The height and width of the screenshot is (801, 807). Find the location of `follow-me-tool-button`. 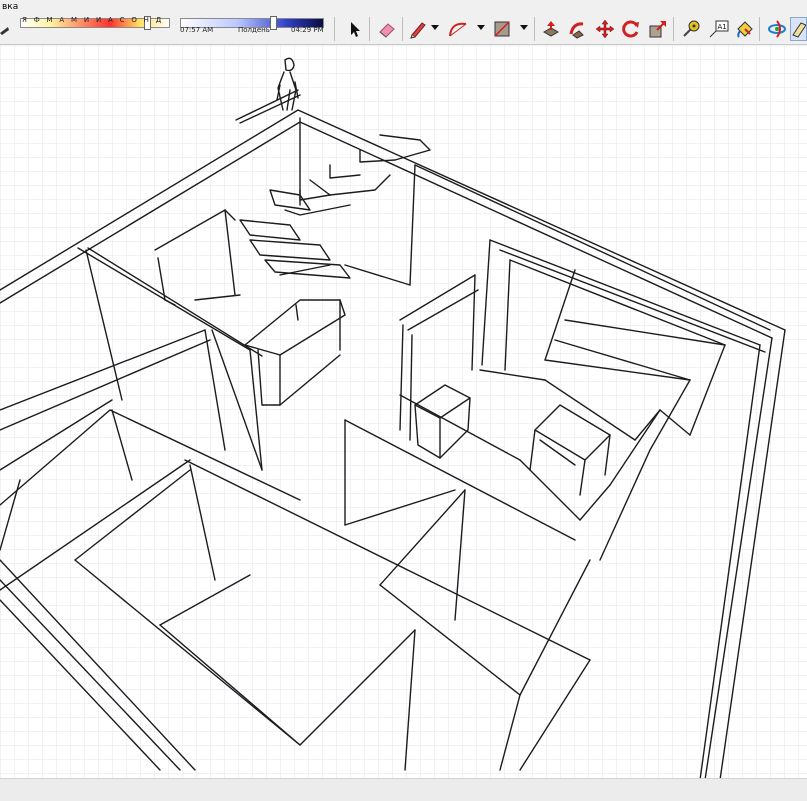

follow-me-tool-button is located at coordinates (577, 29).